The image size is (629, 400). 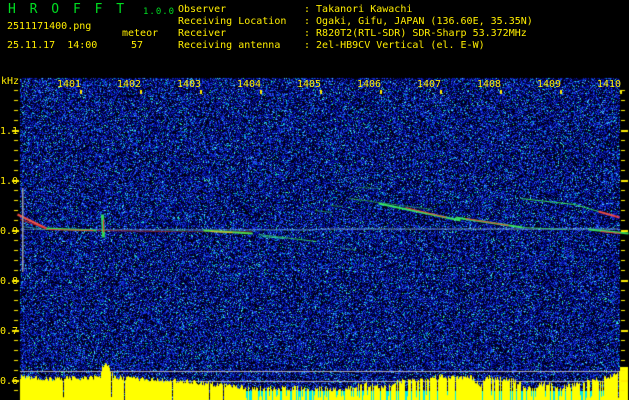 What do you see at coordinates (415, 33) in the screenshot?
I see `info-value: : R820T2(RTL-SDR) SDR-Sharp 53.372MHz` at bounding box center [415, 33].